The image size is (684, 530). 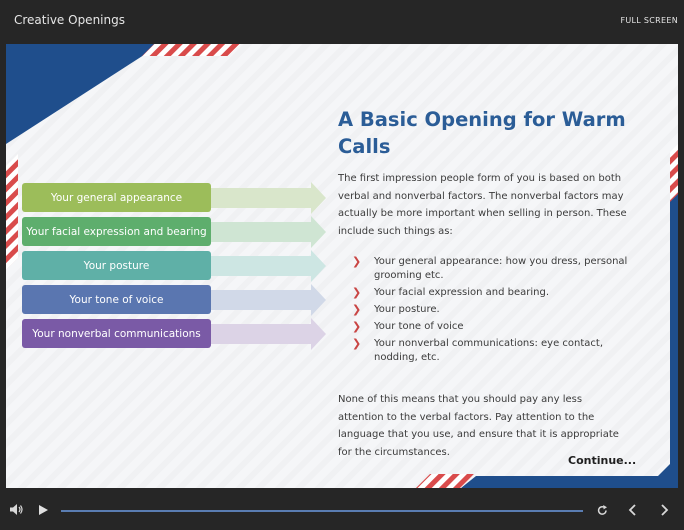 I want to click on diagram-item: Your posture, so click(x=116, y=265).